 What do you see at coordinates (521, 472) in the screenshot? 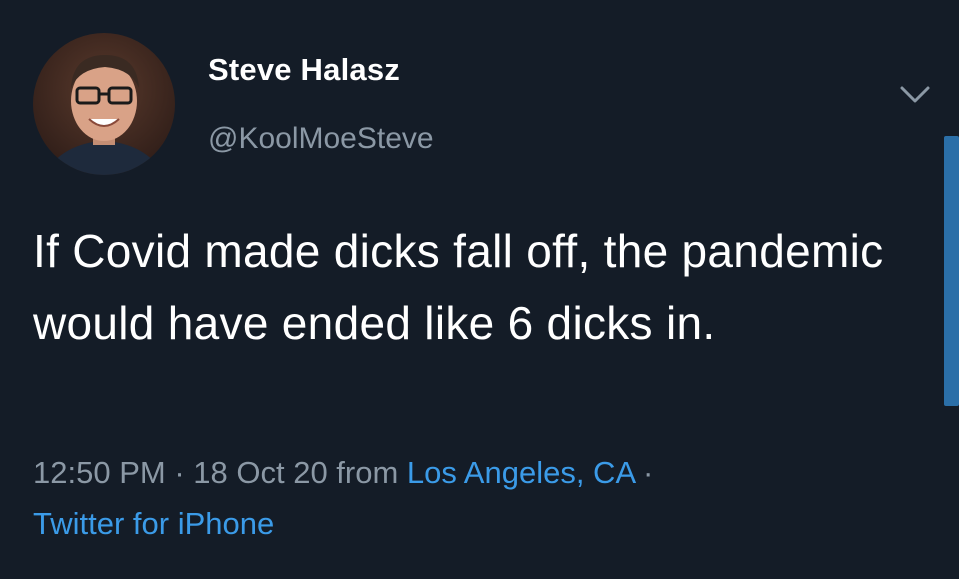
I see `location-link: Los Angeles, CA` at bounding box center [521, 472].